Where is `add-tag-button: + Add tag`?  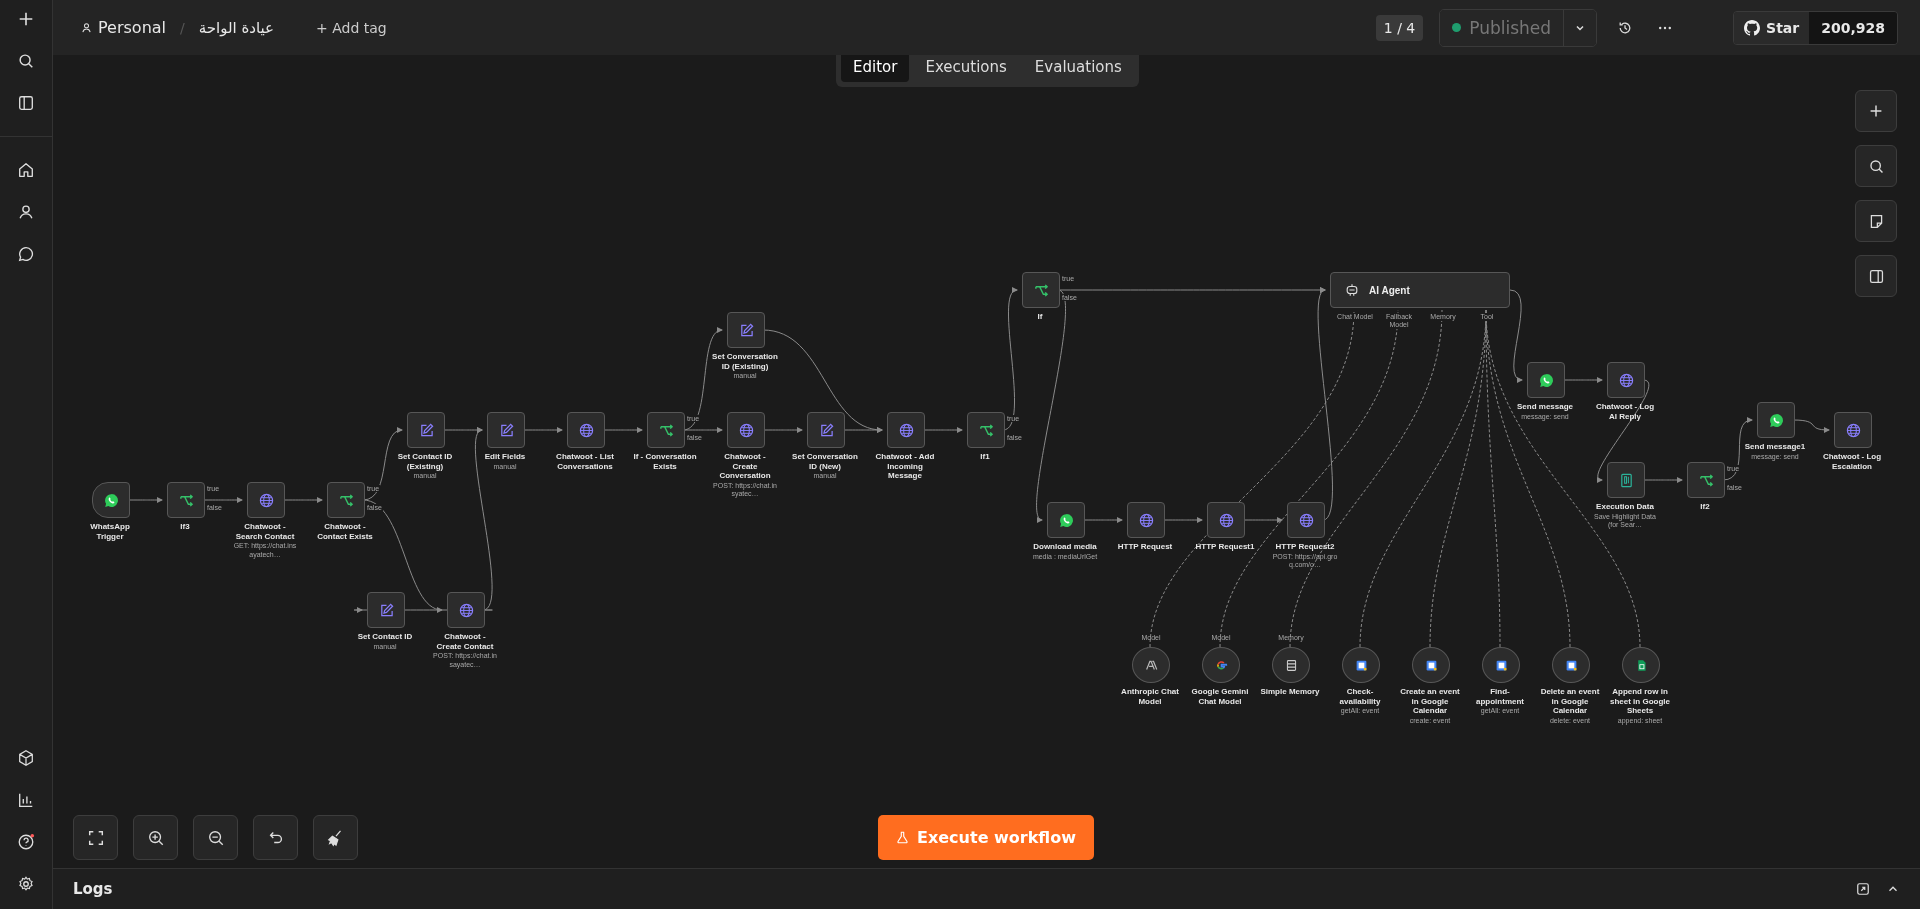
add-tag-button: + Add tag is located at coordinates (351, 27).